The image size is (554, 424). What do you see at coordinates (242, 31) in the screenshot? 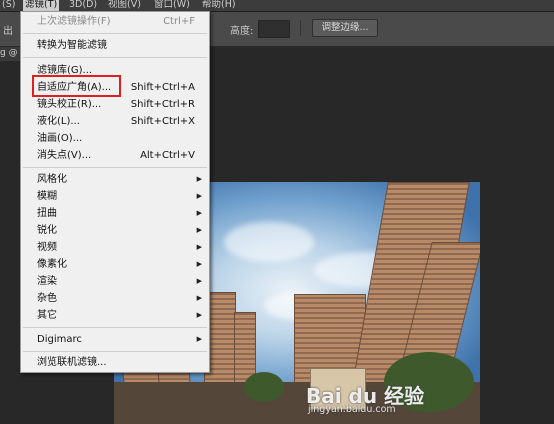
I see `height-label: 高度:` at bounding box center [242, 31].